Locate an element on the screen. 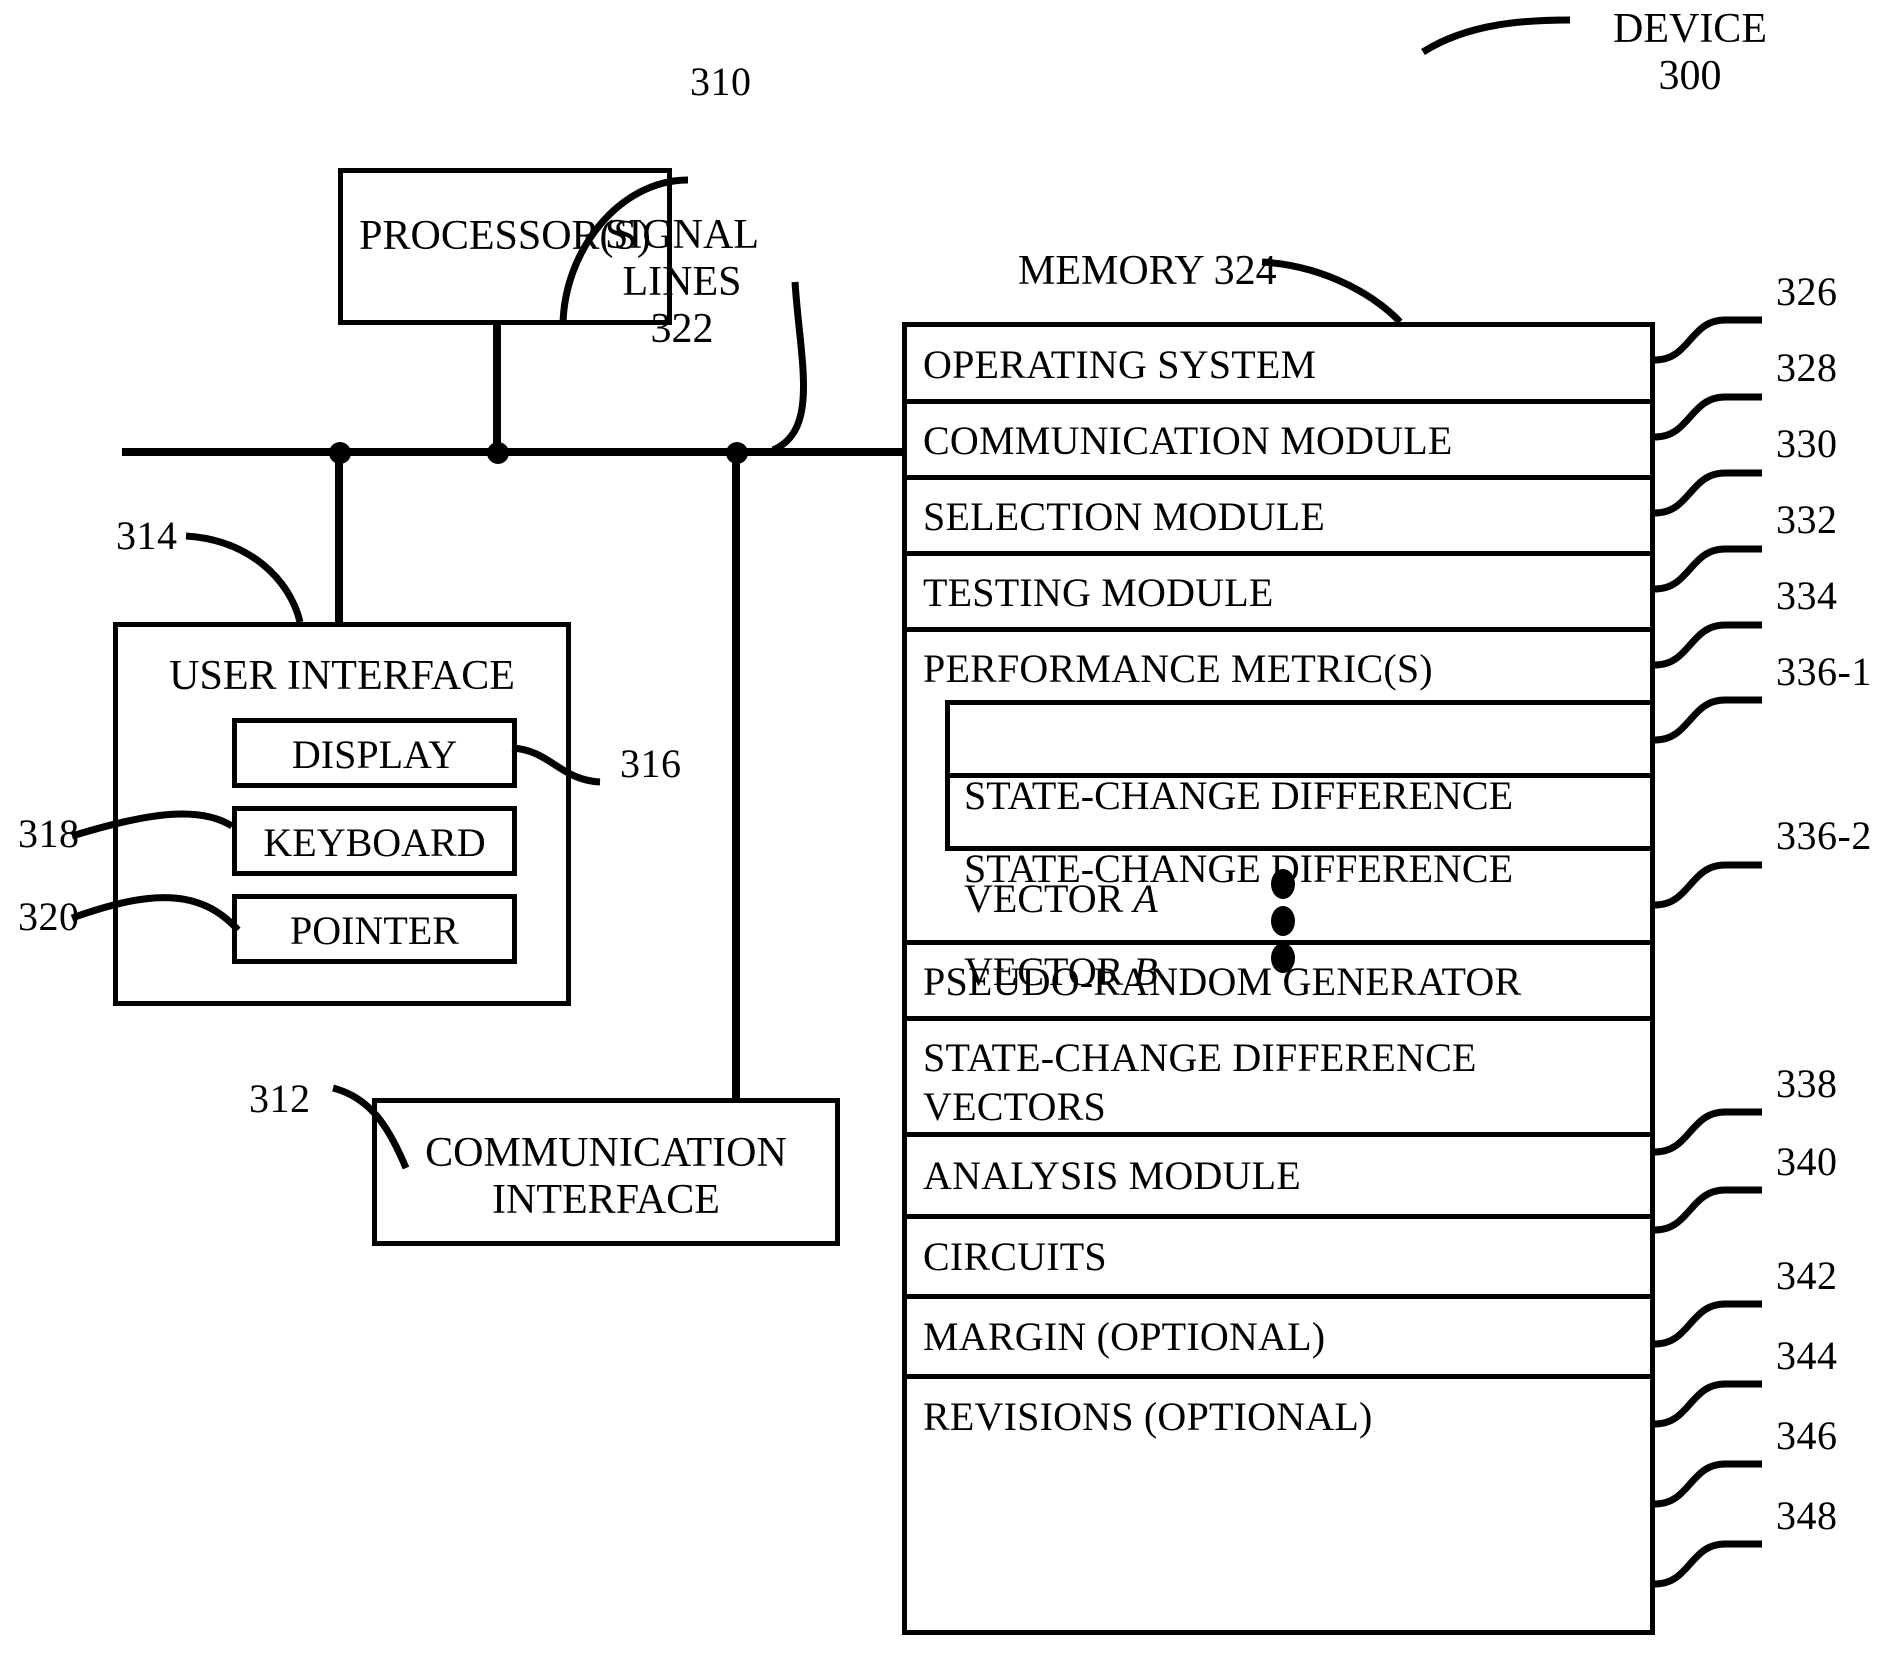 The image size is (1882, 1664). ref-330: 330 is located at coordinates (1807, 443).